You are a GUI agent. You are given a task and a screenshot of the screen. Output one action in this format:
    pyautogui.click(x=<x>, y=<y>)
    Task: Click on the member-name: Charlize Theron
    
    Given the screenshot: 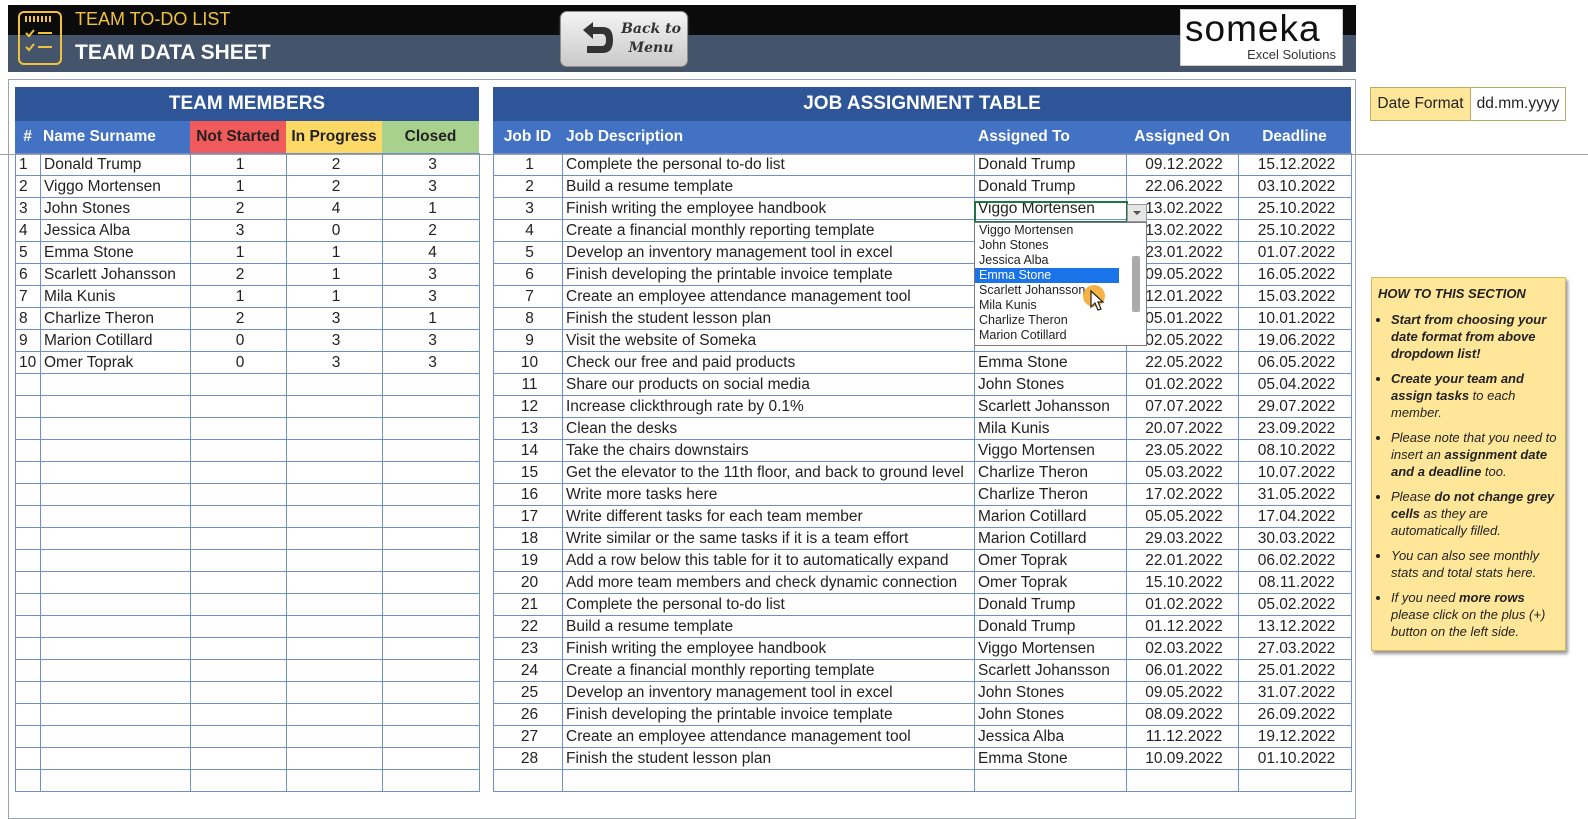 What is the action you would take?
    pyautogui.click(x=115, y=318)
    